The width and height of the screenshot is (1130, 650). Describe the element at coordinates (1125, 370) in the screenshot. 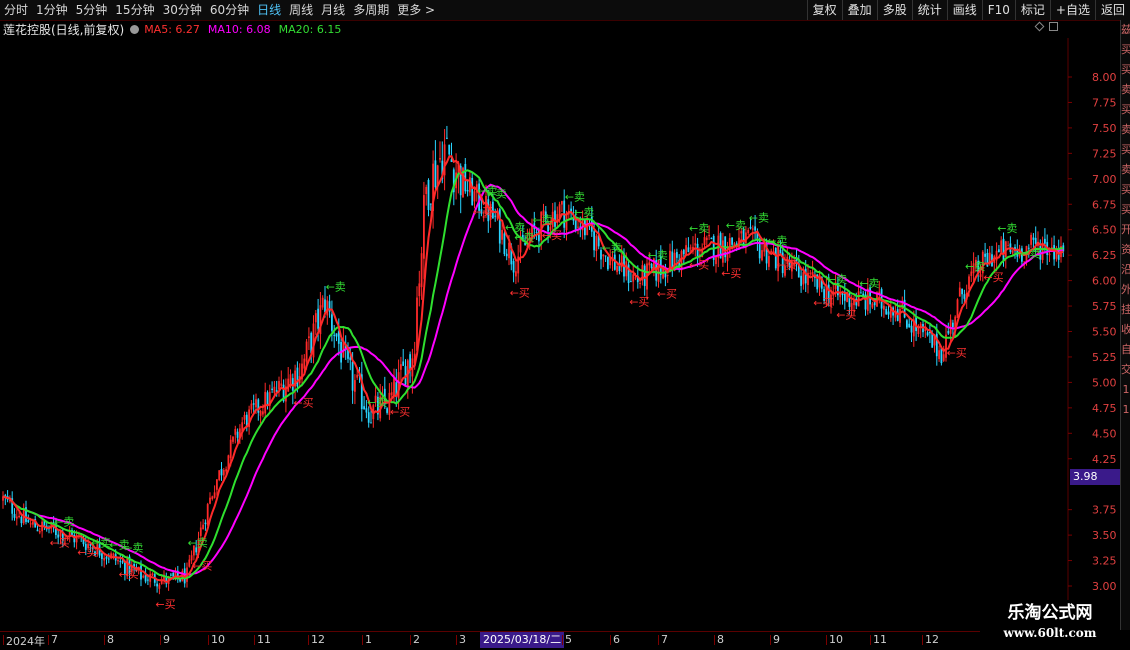

I see `side-strip-char: 交` at that location.